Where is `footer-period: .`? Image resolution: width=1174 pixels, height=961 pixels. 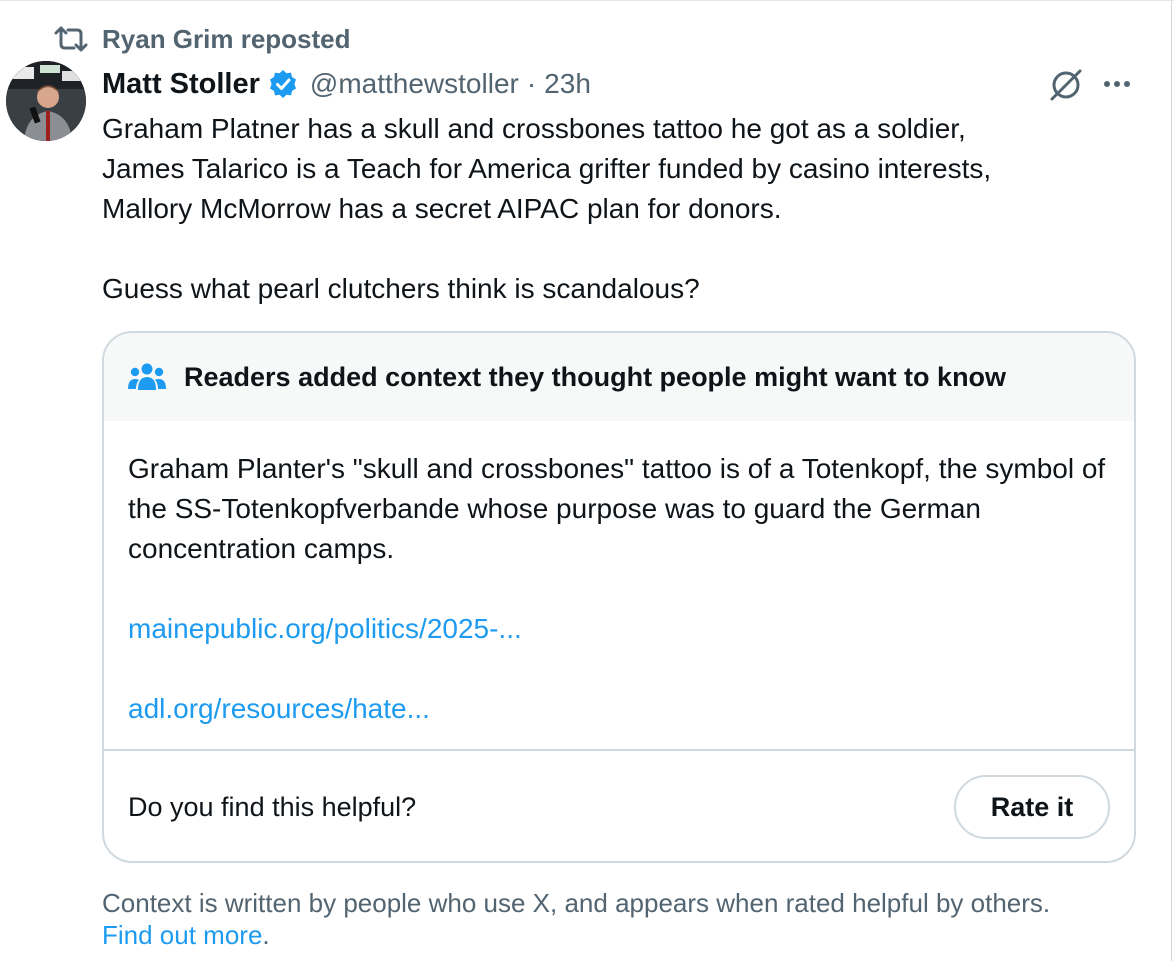
footer-period: . is located at coordinates (266, 935).